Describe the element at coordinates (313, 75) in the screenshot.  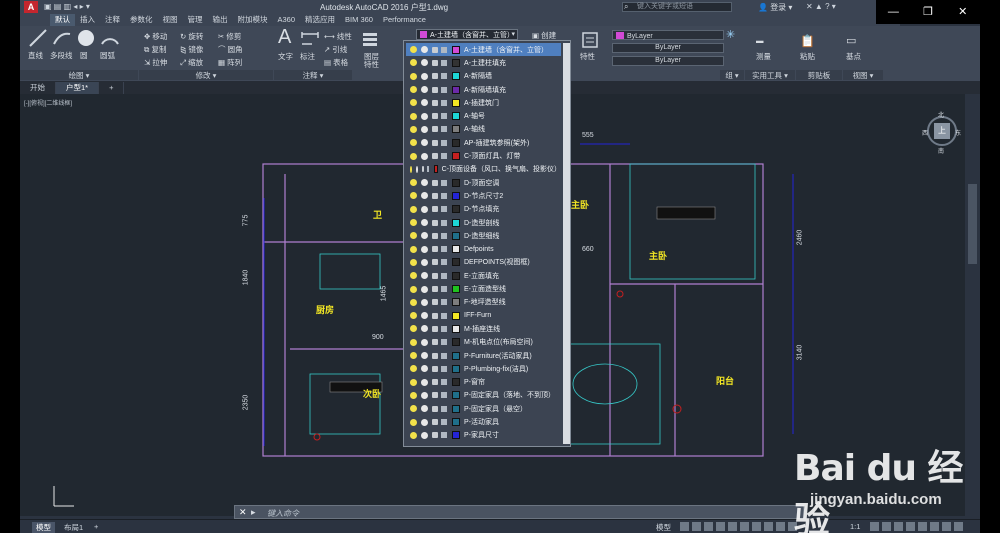
I see `group-annotation: 注释 ▾` at that location.